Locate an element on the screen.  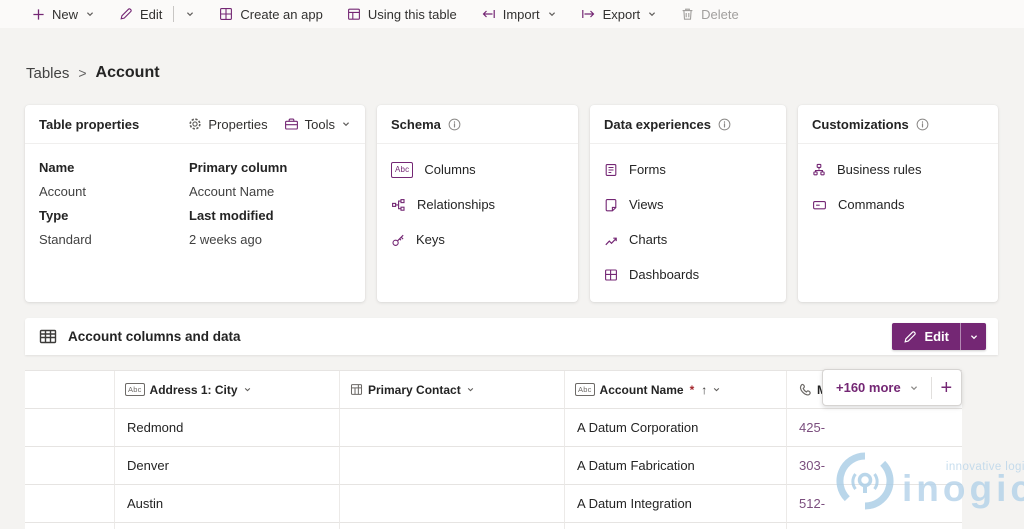
using-this-table-button: Using this table is located at coordinates (402, 14).